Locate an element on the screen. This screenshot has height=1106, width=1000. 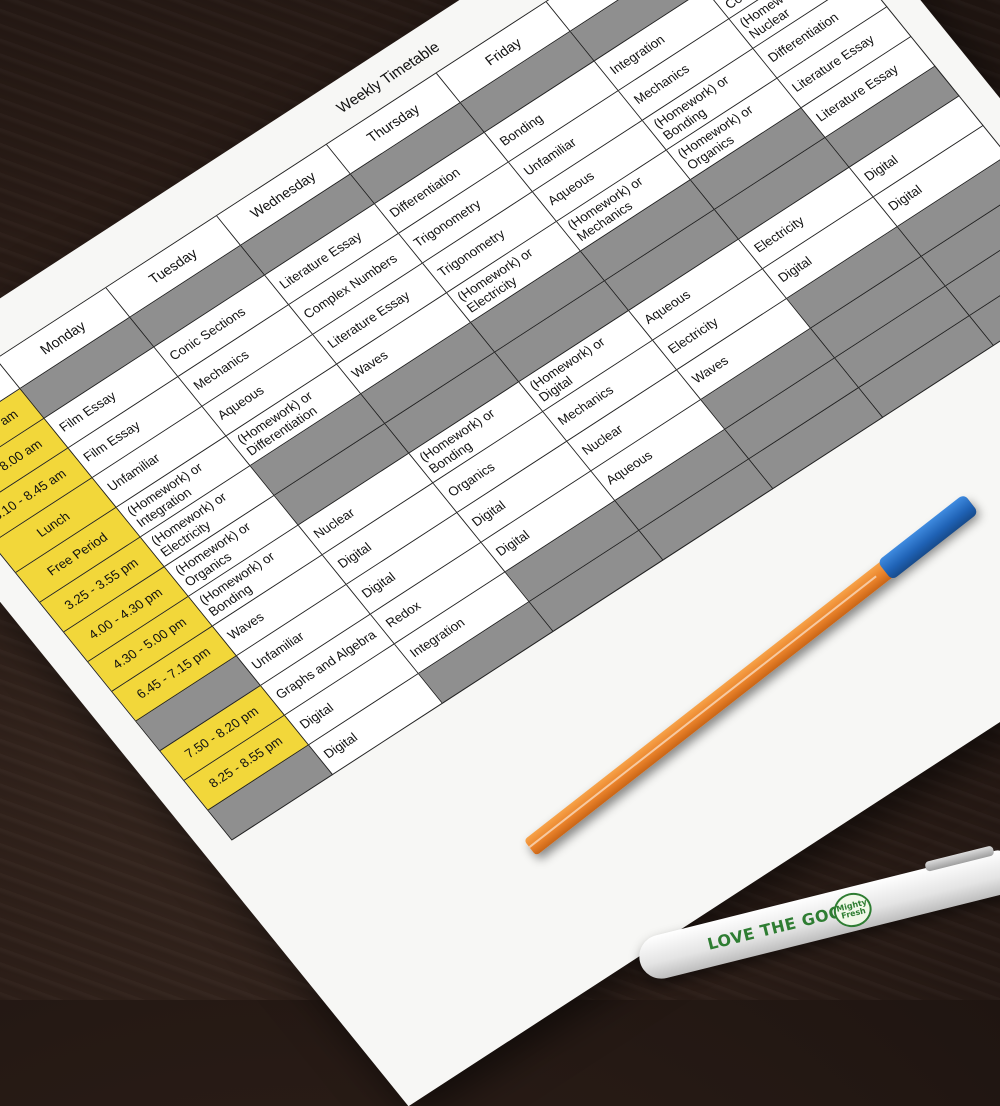
pen-clip is located at coordinates (959, 858).